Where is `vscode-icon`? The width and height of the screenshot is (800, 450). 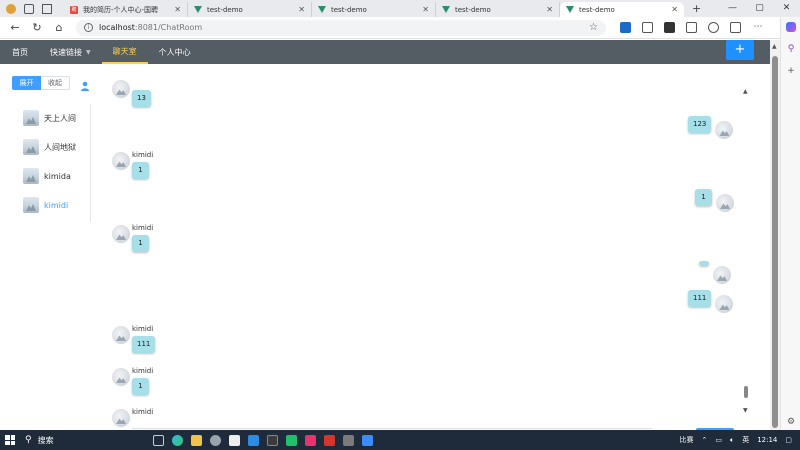 vscode-icon is located at coordinates (253, 440).